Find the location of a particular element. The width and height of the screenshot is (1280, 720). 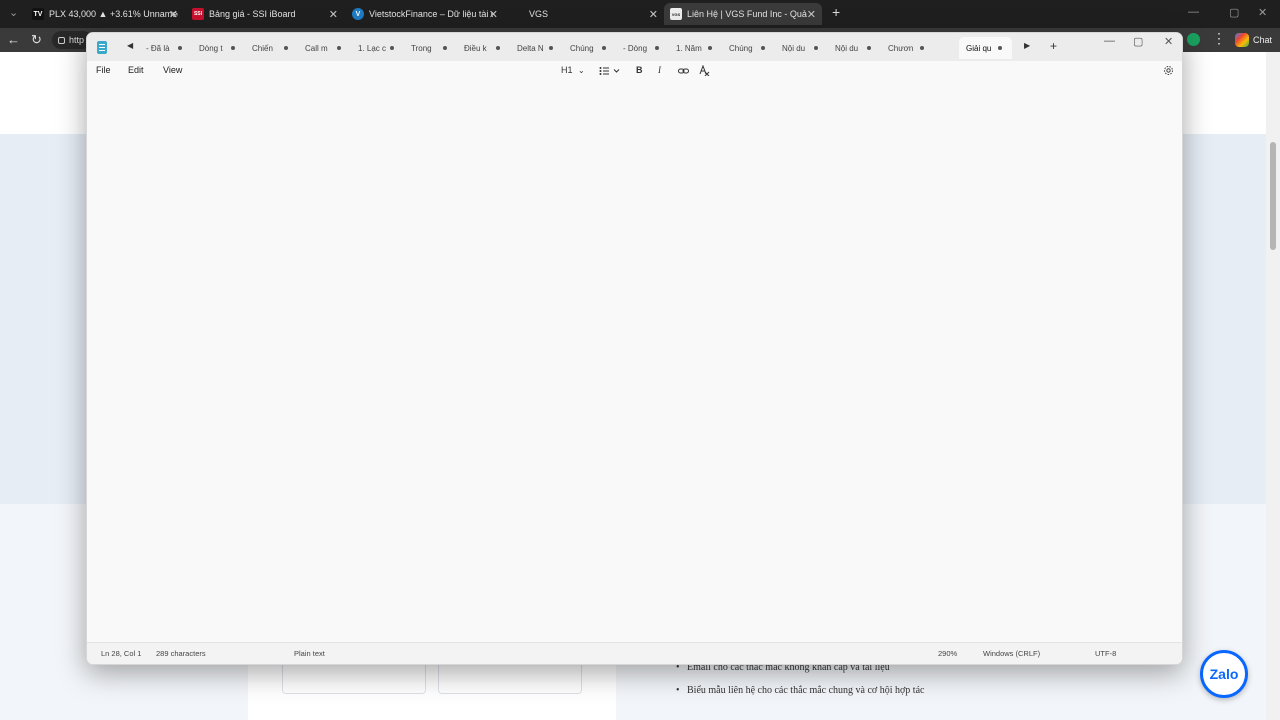

heading-dropdown: H1 ⌄ is located at coordinates (573, 70).